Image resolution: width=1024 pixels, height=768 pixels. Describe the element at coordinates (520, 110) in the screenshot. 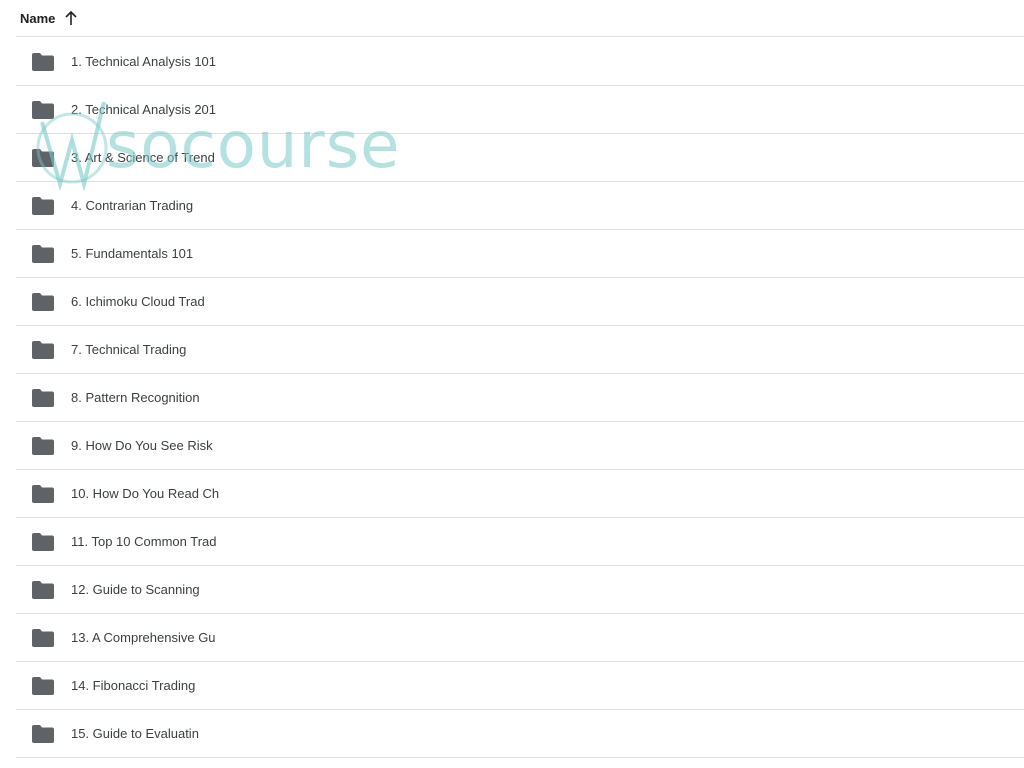

I see `folder-row: 2. Technical Analysis 201` at that location.